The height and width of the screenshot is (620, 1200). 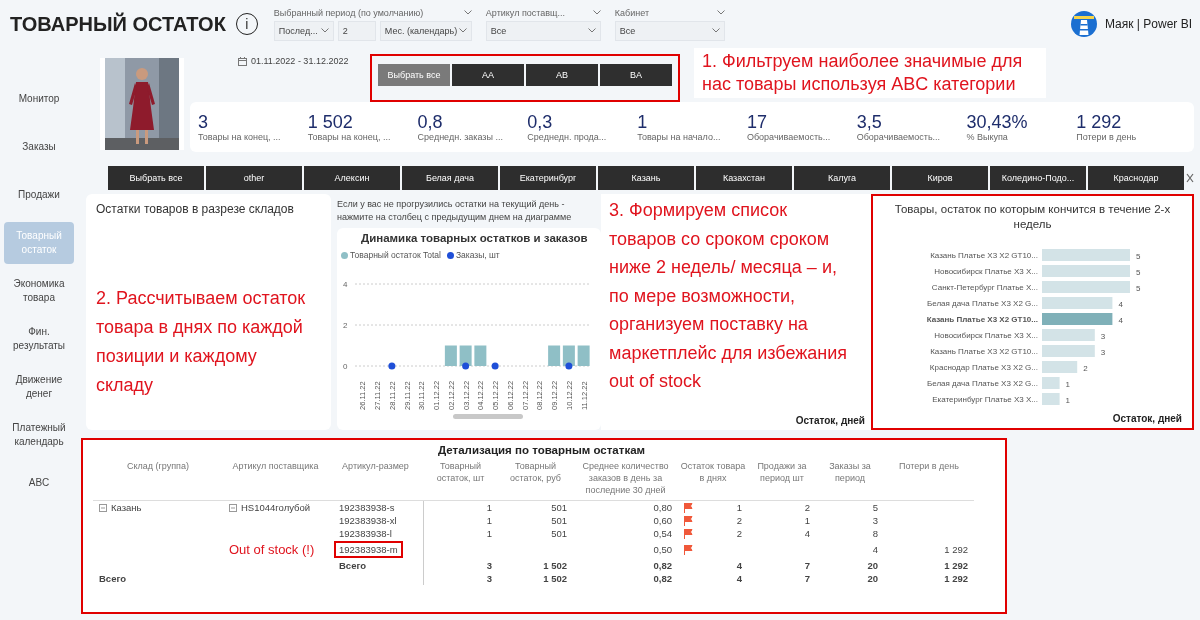 I want to click on input-field: 2, so click(x=356, y=30).